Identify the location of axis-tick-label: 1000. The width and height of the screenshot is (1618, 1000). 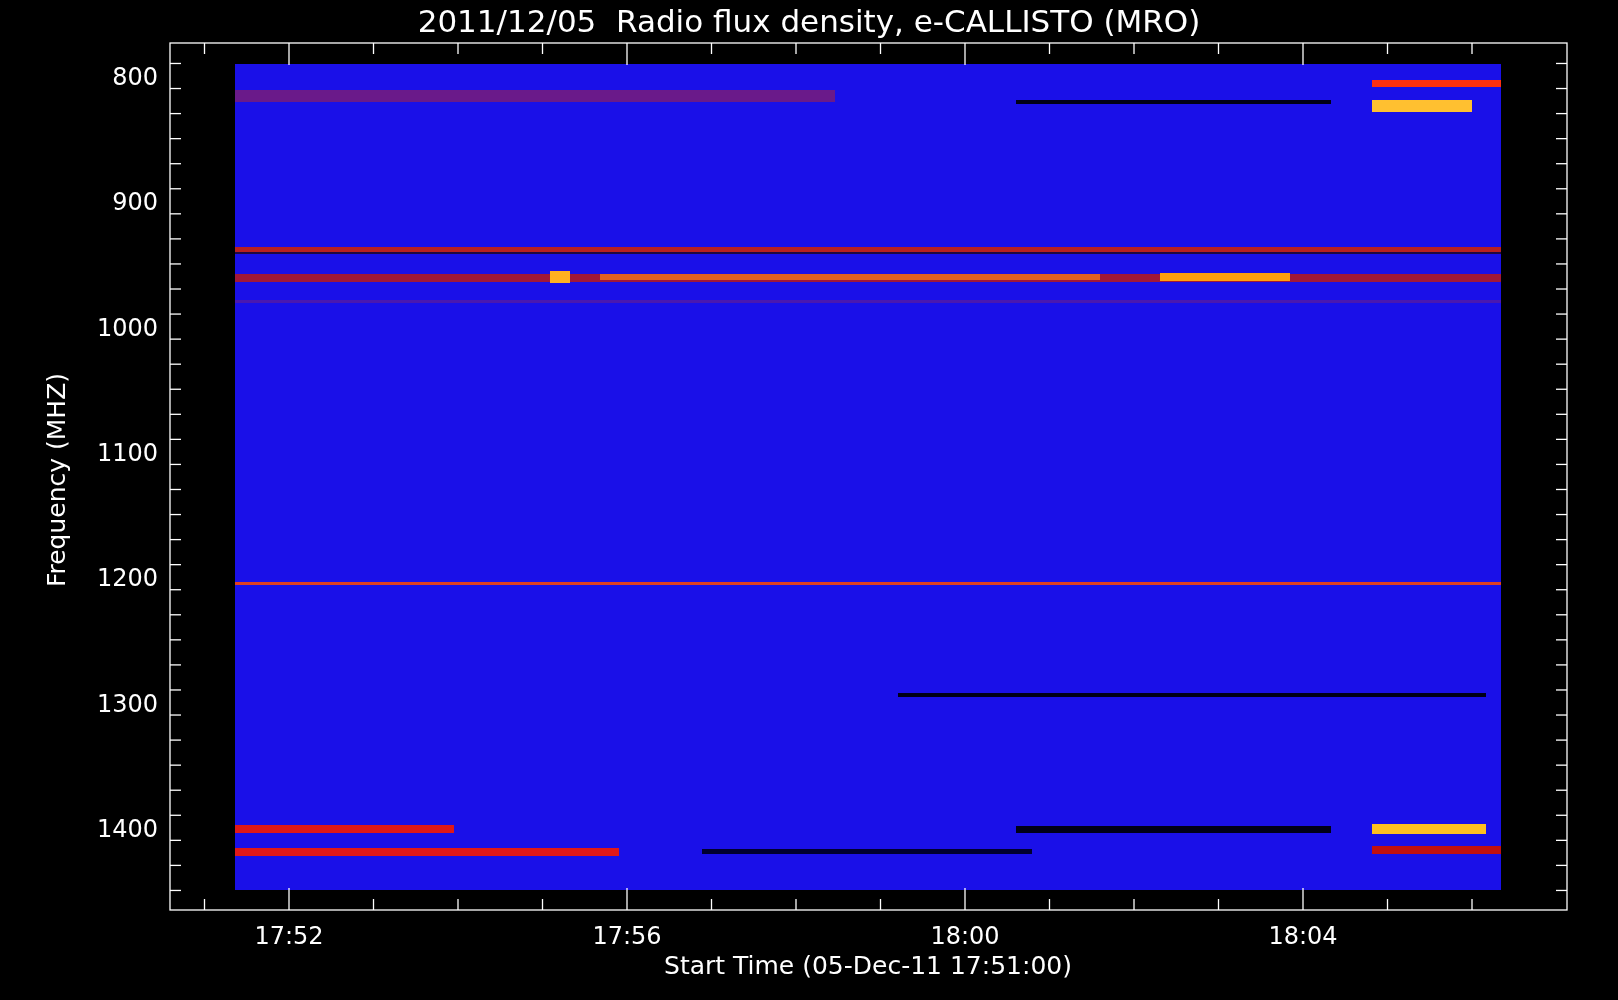
(127, 327).